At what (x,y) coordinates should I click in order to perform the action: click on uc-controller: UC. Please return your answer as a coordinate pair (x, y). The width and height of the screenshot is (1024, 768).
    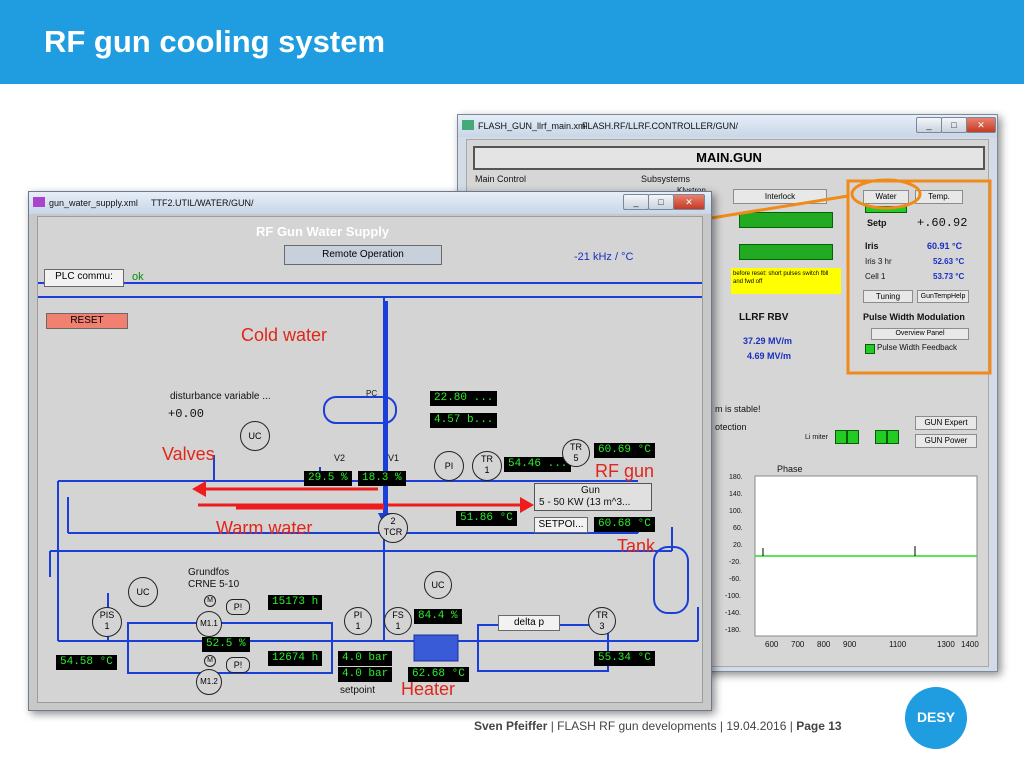
    Looking at the image, I should click on (255, 436).